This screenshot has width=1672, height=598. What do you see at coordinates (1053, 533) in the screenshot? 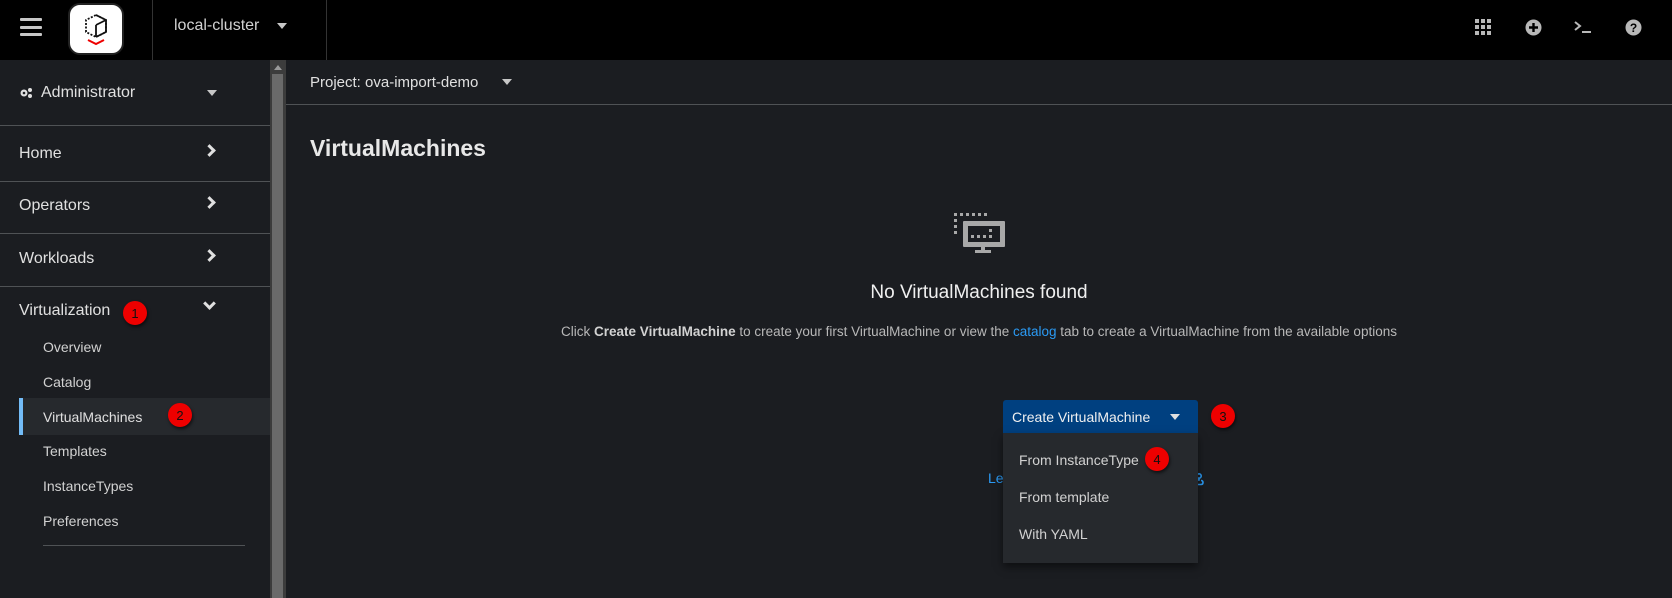
I see `menu-item-label: With YAML` at bounding box center [1053, 533].